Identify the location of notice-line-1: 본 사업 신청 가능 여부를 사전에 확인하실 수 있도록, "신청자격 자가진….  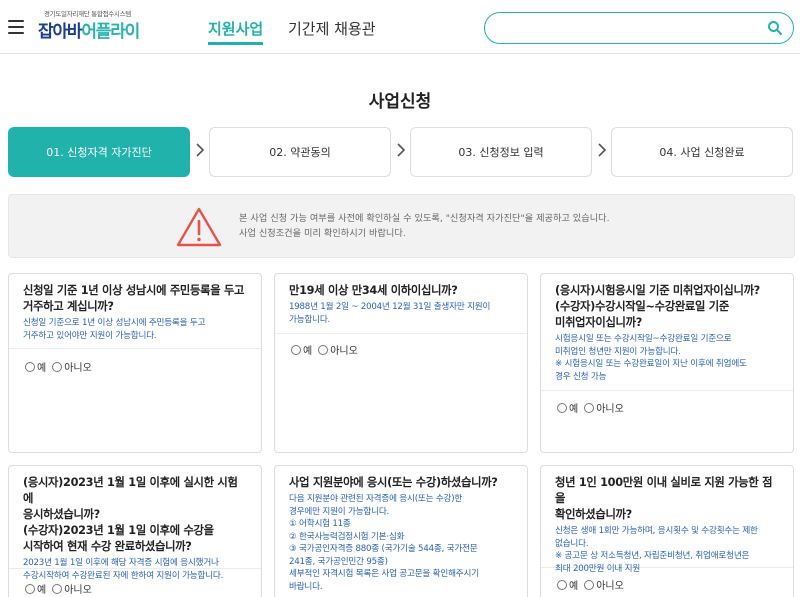
(424, 218).